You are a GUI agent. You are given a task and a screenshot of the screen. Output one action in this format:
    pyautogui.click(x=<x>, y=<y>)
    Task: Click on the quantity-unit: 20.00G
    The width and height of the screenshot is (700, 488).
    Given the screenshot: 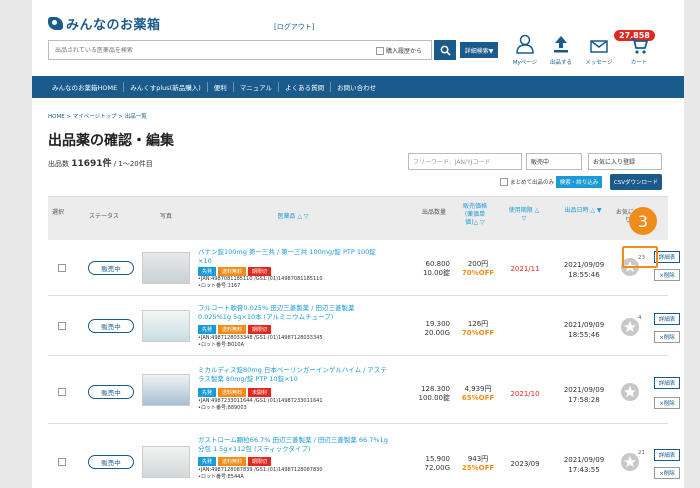 What is the action you would take?
    pyautogui.click(x=437, y=333)
    